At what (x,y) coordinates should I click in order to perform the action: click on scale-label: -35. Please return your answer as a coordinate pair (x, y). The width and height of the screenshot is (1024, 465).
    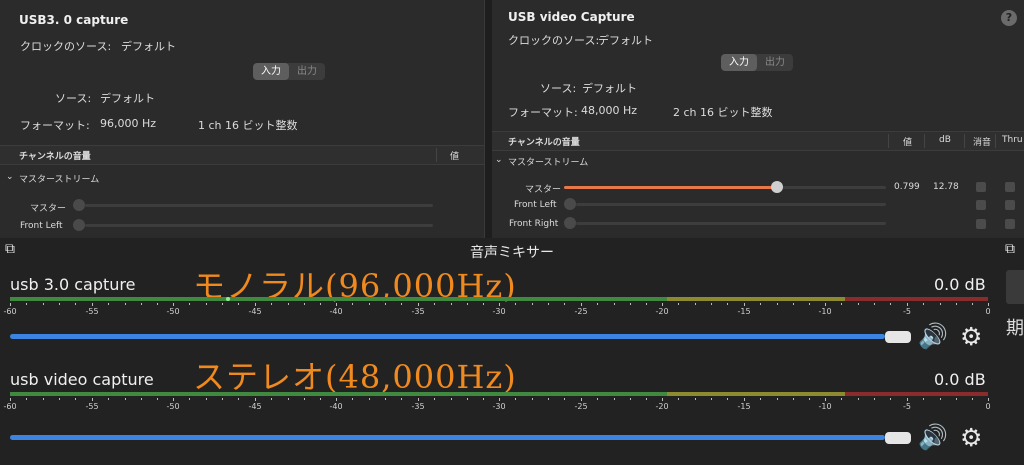
    Looking at the image, I should click on (418, 406).